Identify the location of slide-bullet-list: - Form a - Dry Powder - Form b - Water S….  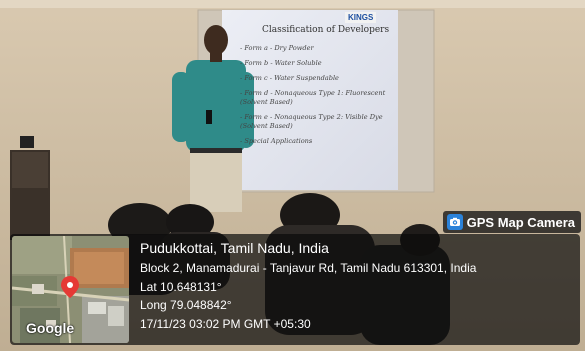
(312, 98).